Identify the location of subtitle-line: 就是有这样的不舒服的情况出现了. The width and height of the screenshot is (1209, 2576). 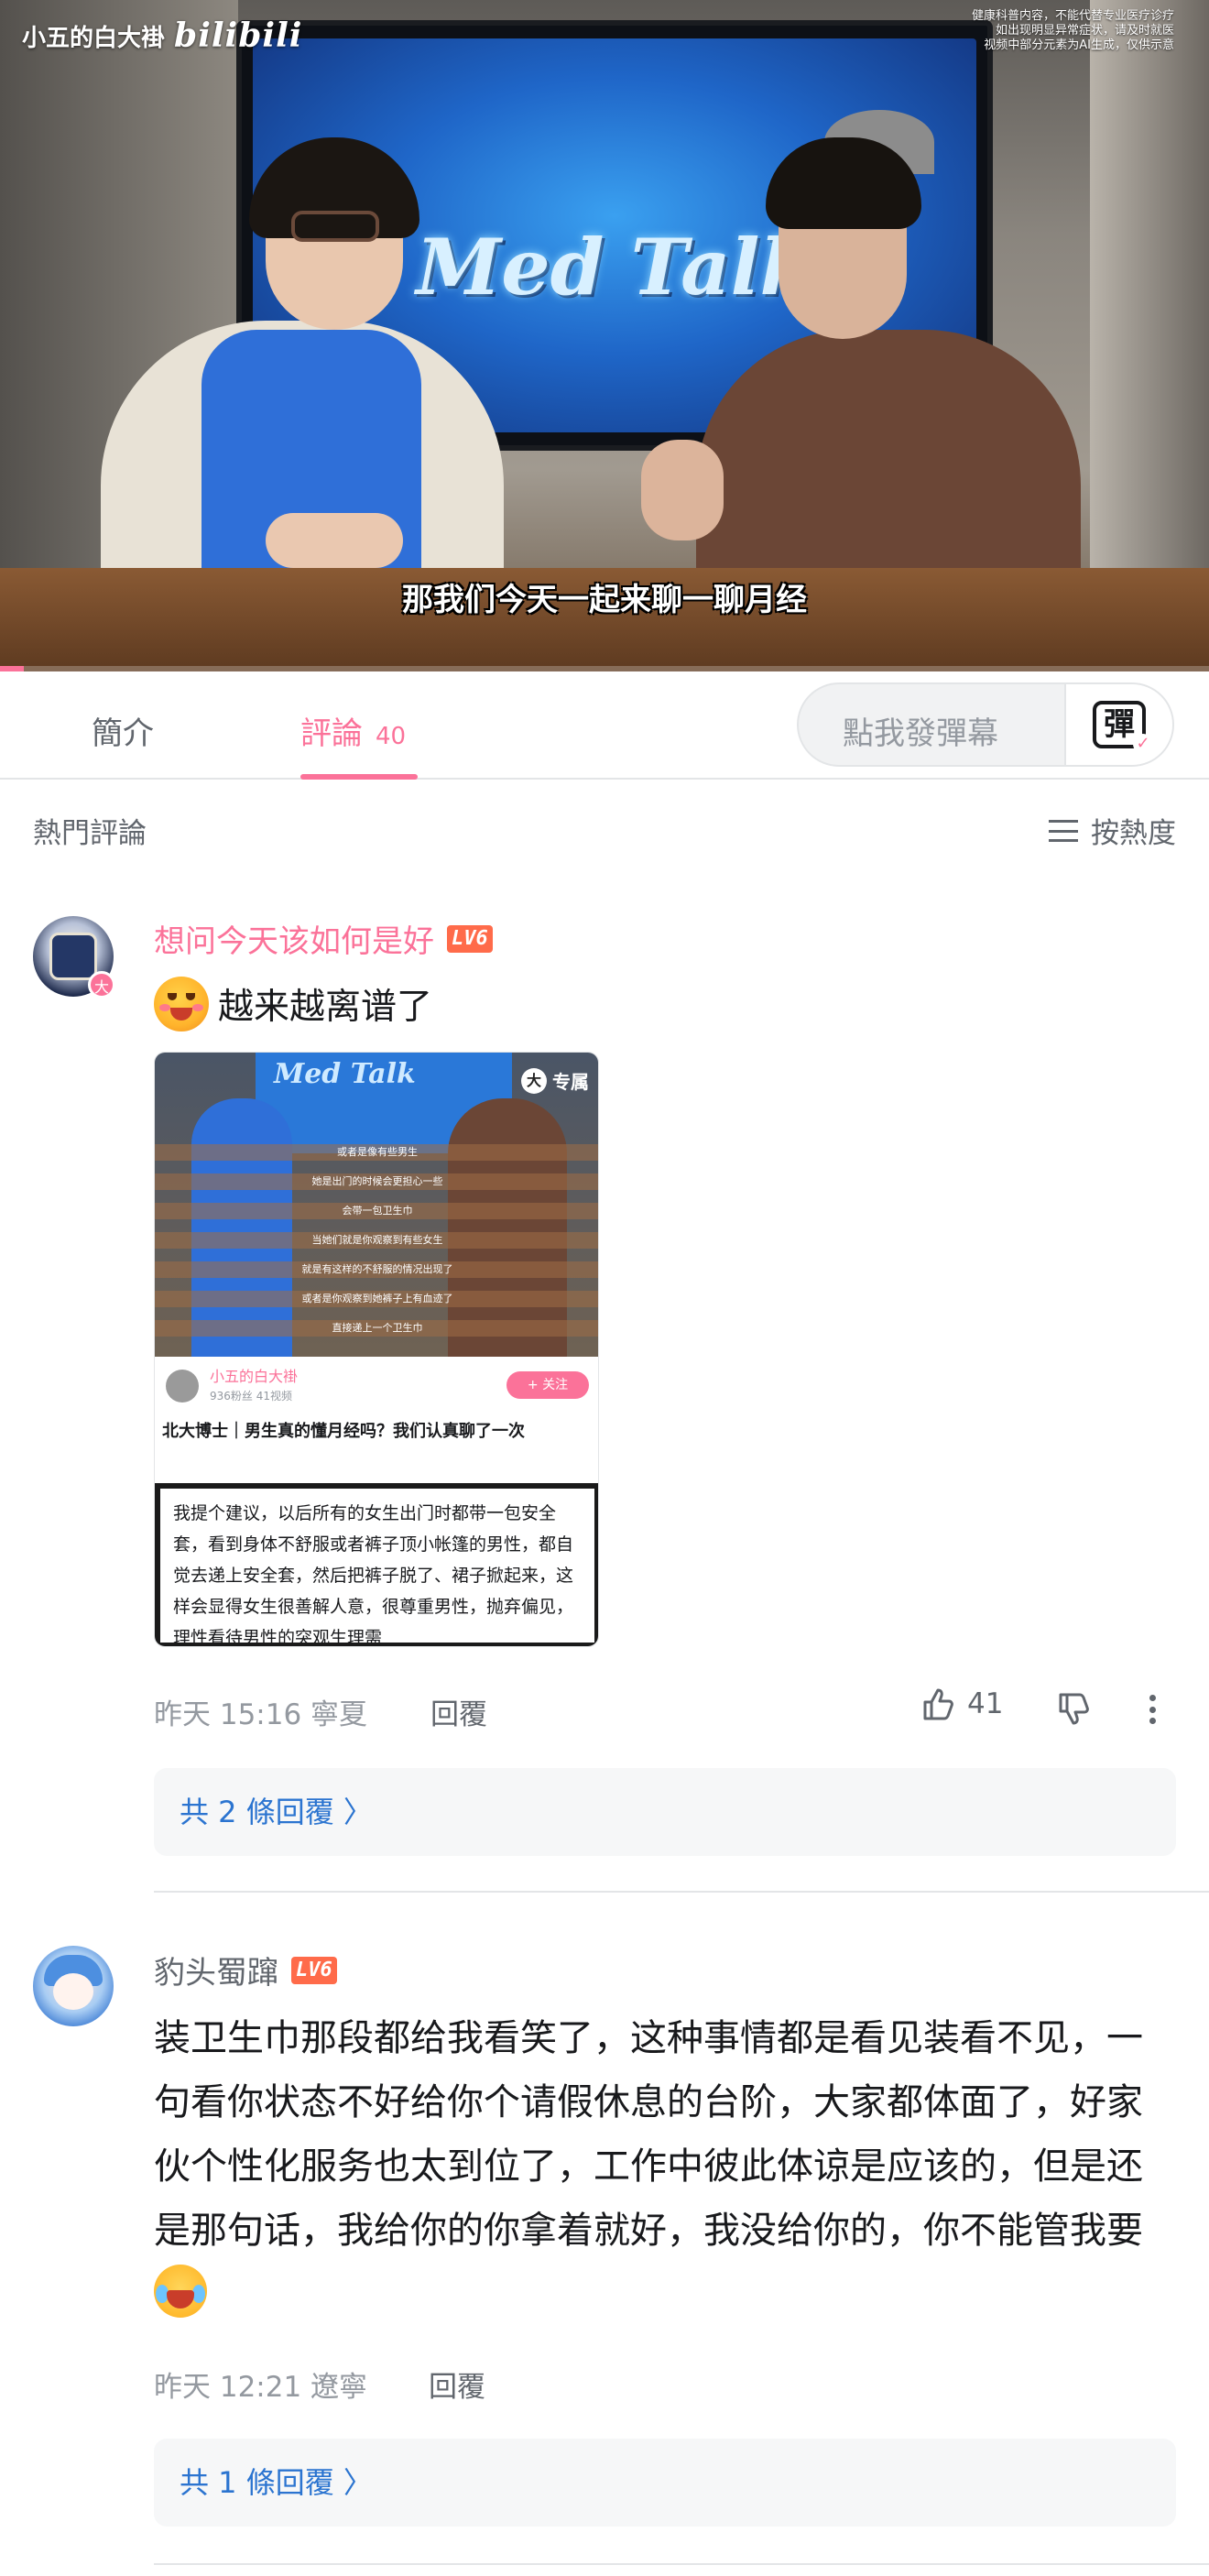
(376, 1270).